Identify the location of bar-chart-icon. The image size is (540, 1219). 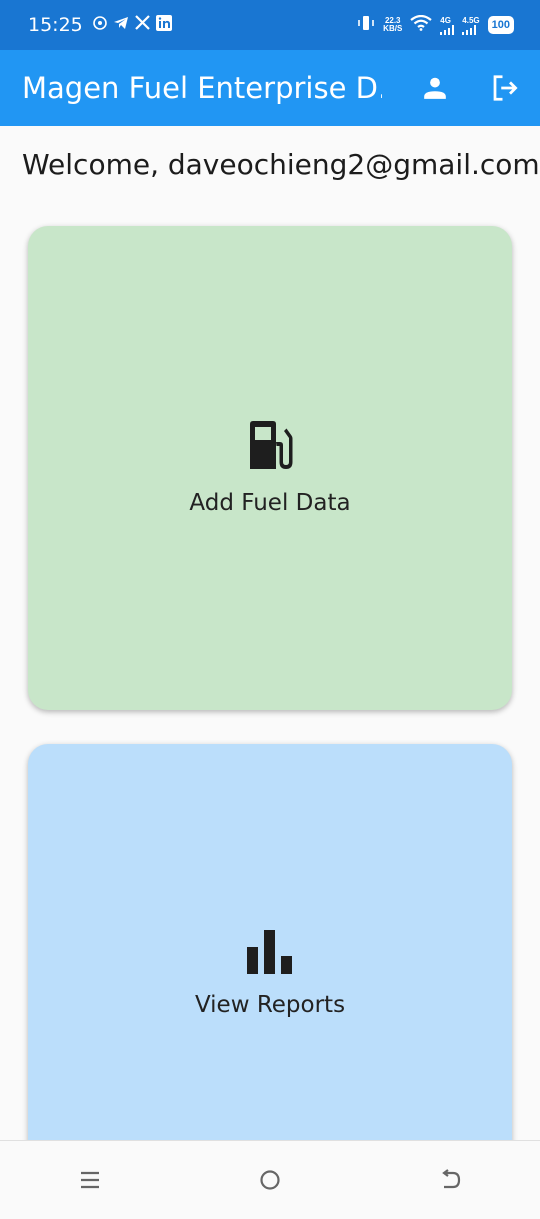
(269, 952).